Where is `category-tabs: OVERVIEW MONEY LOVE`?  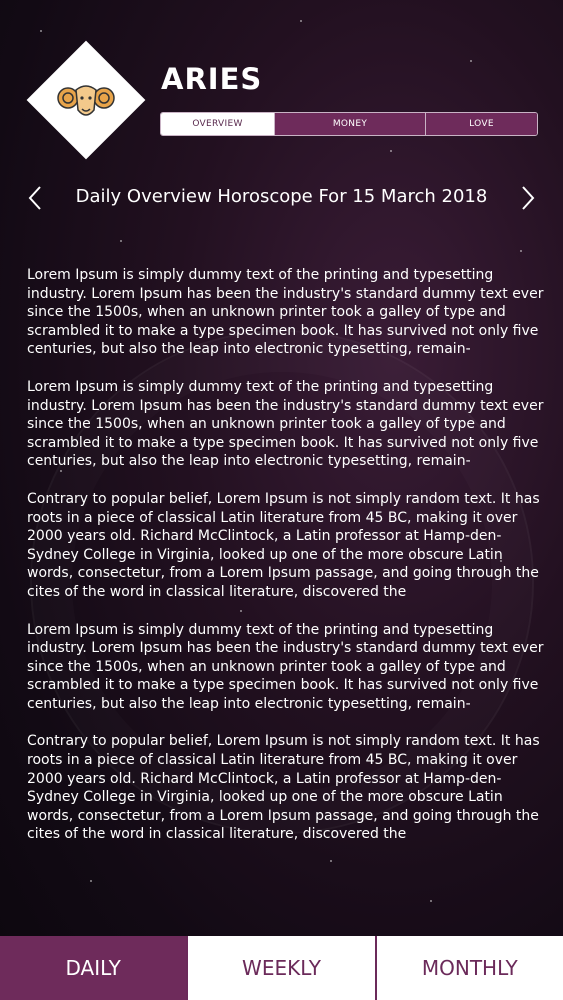
category-tabs: OVERVIEW MONEY LOVE is located at coordinates (349, 124).